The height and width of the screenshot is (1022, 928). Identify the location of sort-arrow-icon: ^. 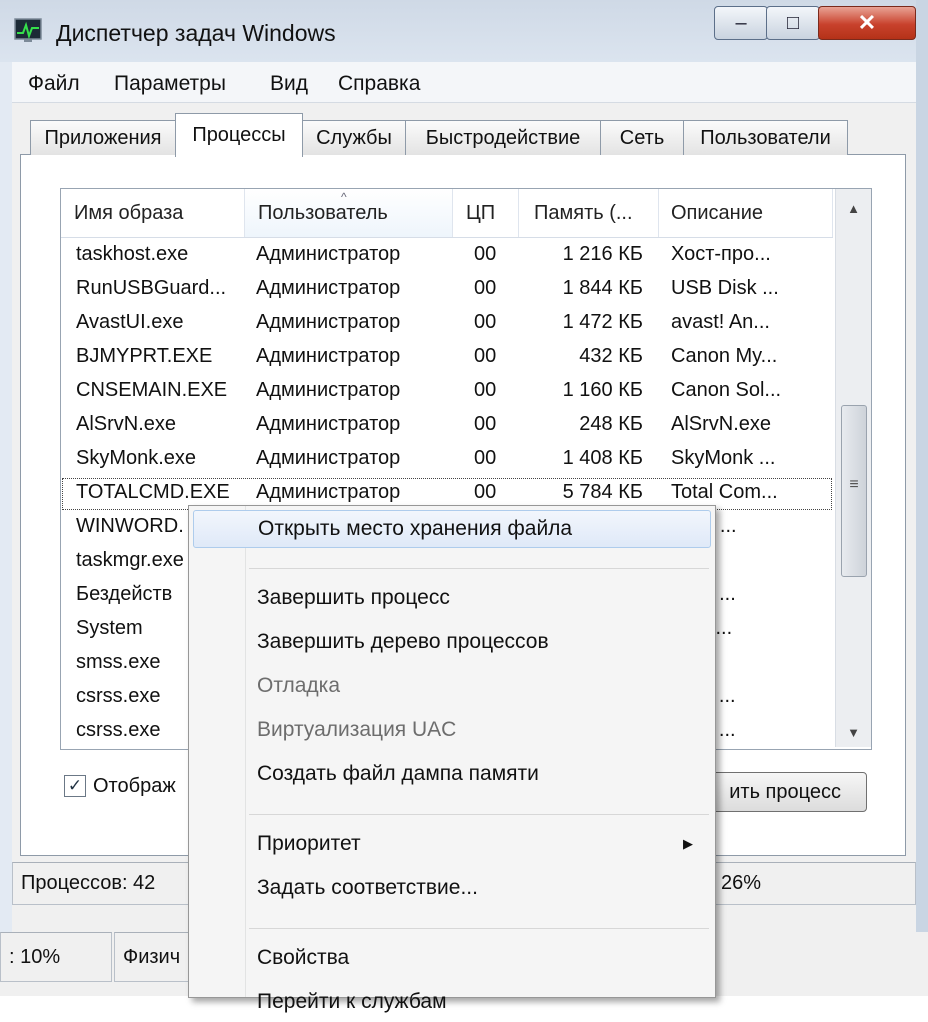
(344, 197).